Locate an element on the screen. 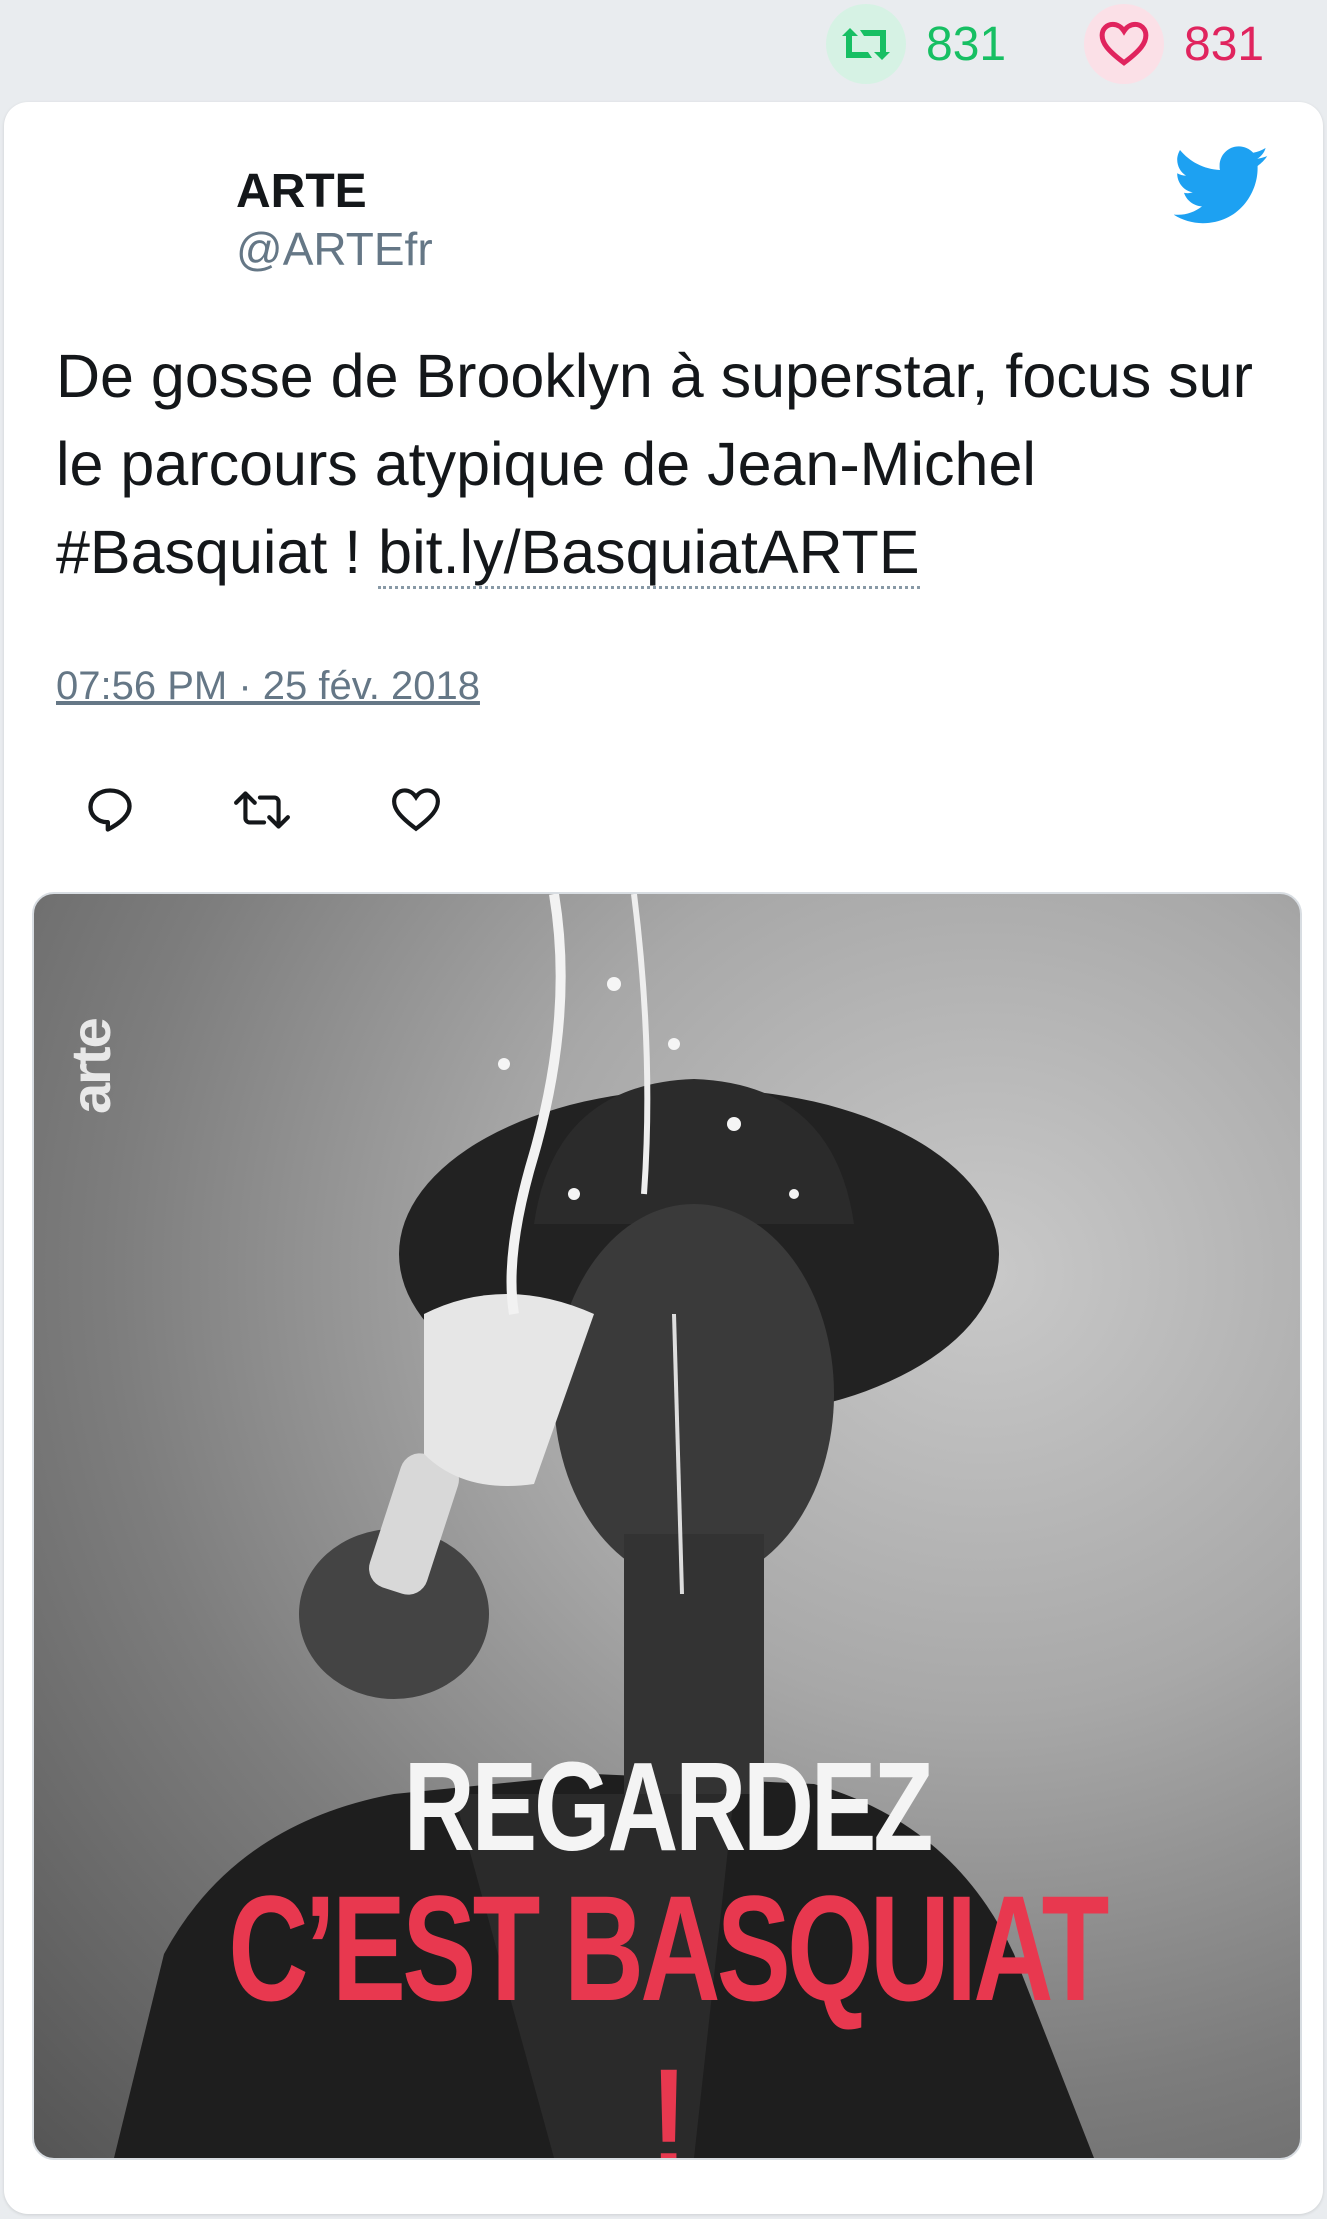 The height and width of the screenshot is (2219, 1327). like-count: 831 is located at coordinates (1224, 44).